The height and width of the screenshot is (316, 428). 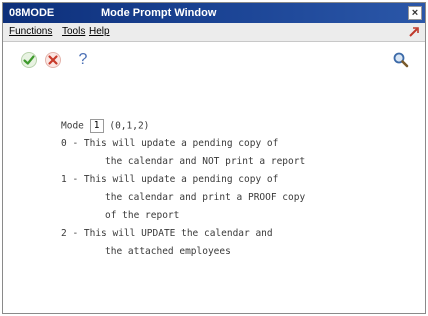 I want to click on menu-functions: Functions, so click(x=30, y=31).